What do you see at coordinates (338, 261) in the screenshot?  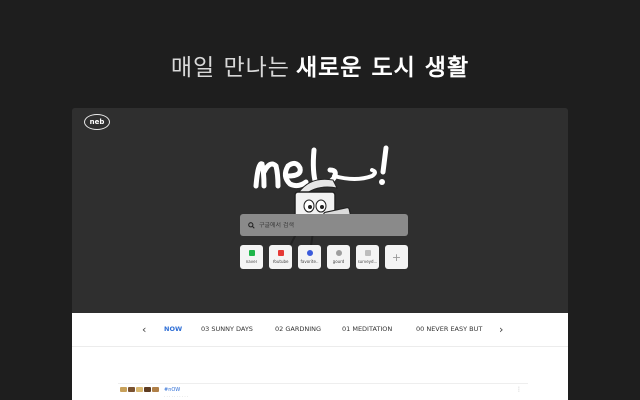 I see `shortcut-label: gourd` at bounding box center [338, 261].